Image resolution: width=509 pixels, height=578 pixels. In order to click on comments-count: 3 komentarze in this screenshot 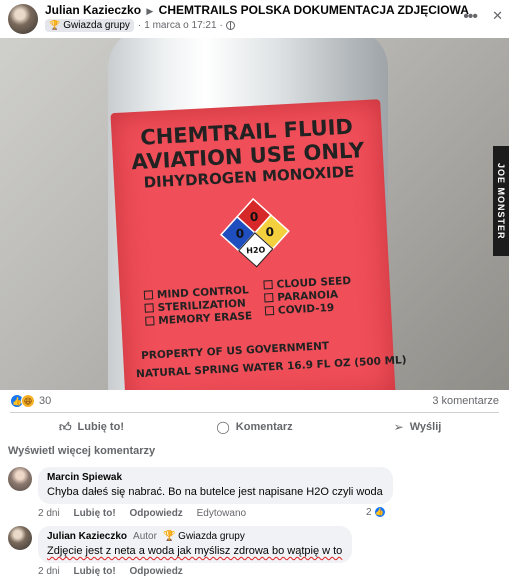, I will do `click(465, 401)`.